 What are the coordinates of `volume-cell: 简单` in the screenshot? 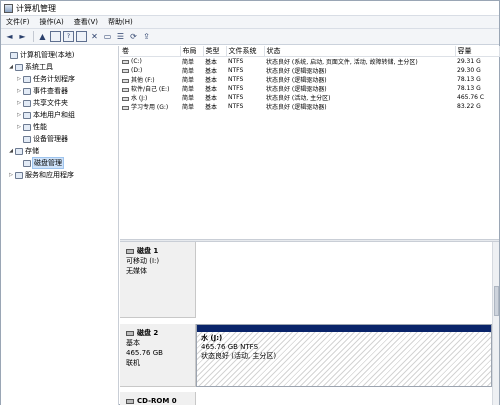 It's located at (191, 79).